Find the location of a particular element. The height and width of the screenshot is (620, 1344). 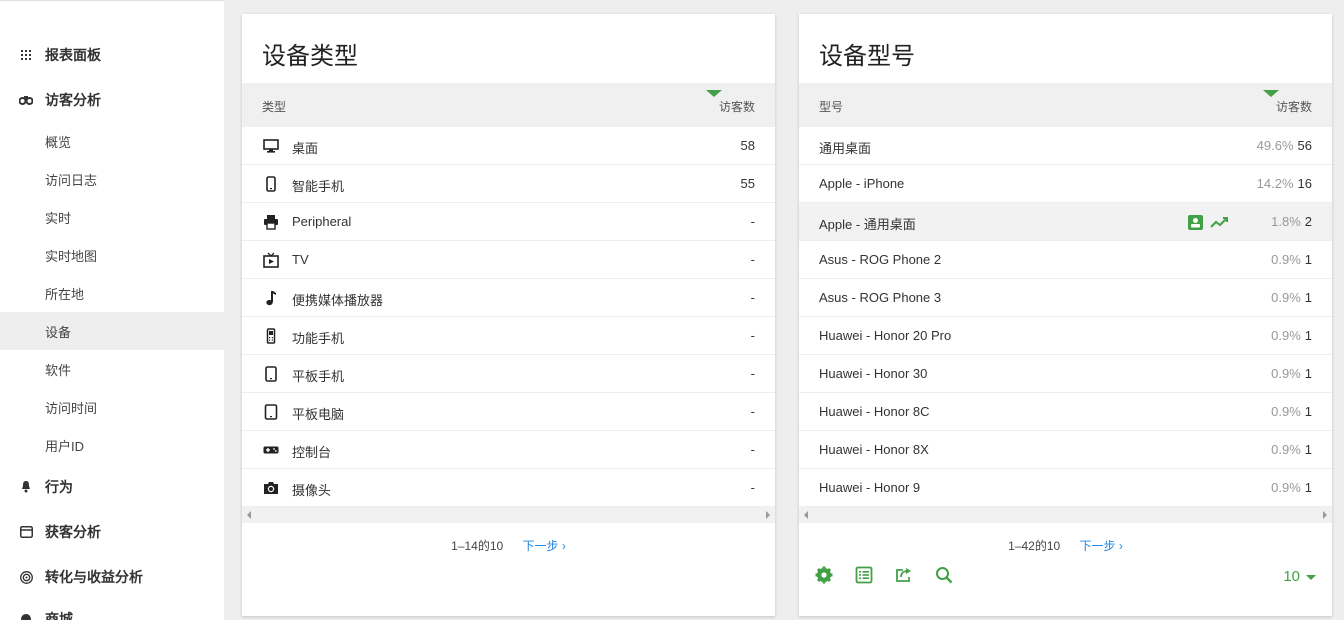

table-header: 类型 访客数 is located at coordinates (508, 105).